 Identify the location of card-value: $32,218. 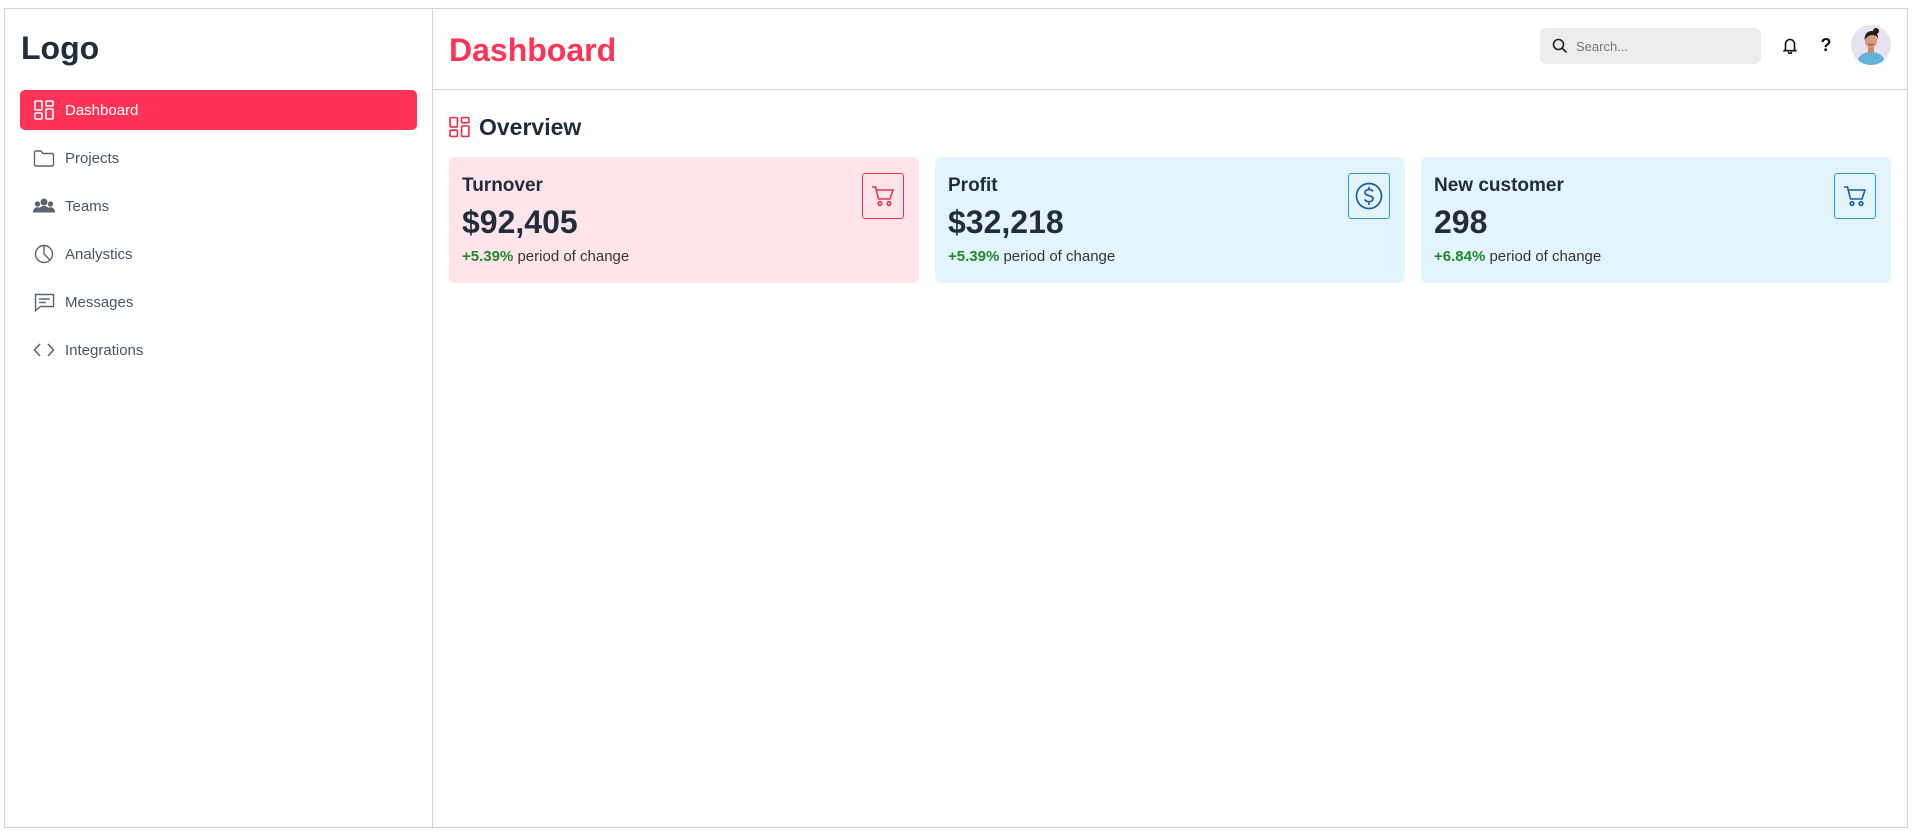
(1006, 222).